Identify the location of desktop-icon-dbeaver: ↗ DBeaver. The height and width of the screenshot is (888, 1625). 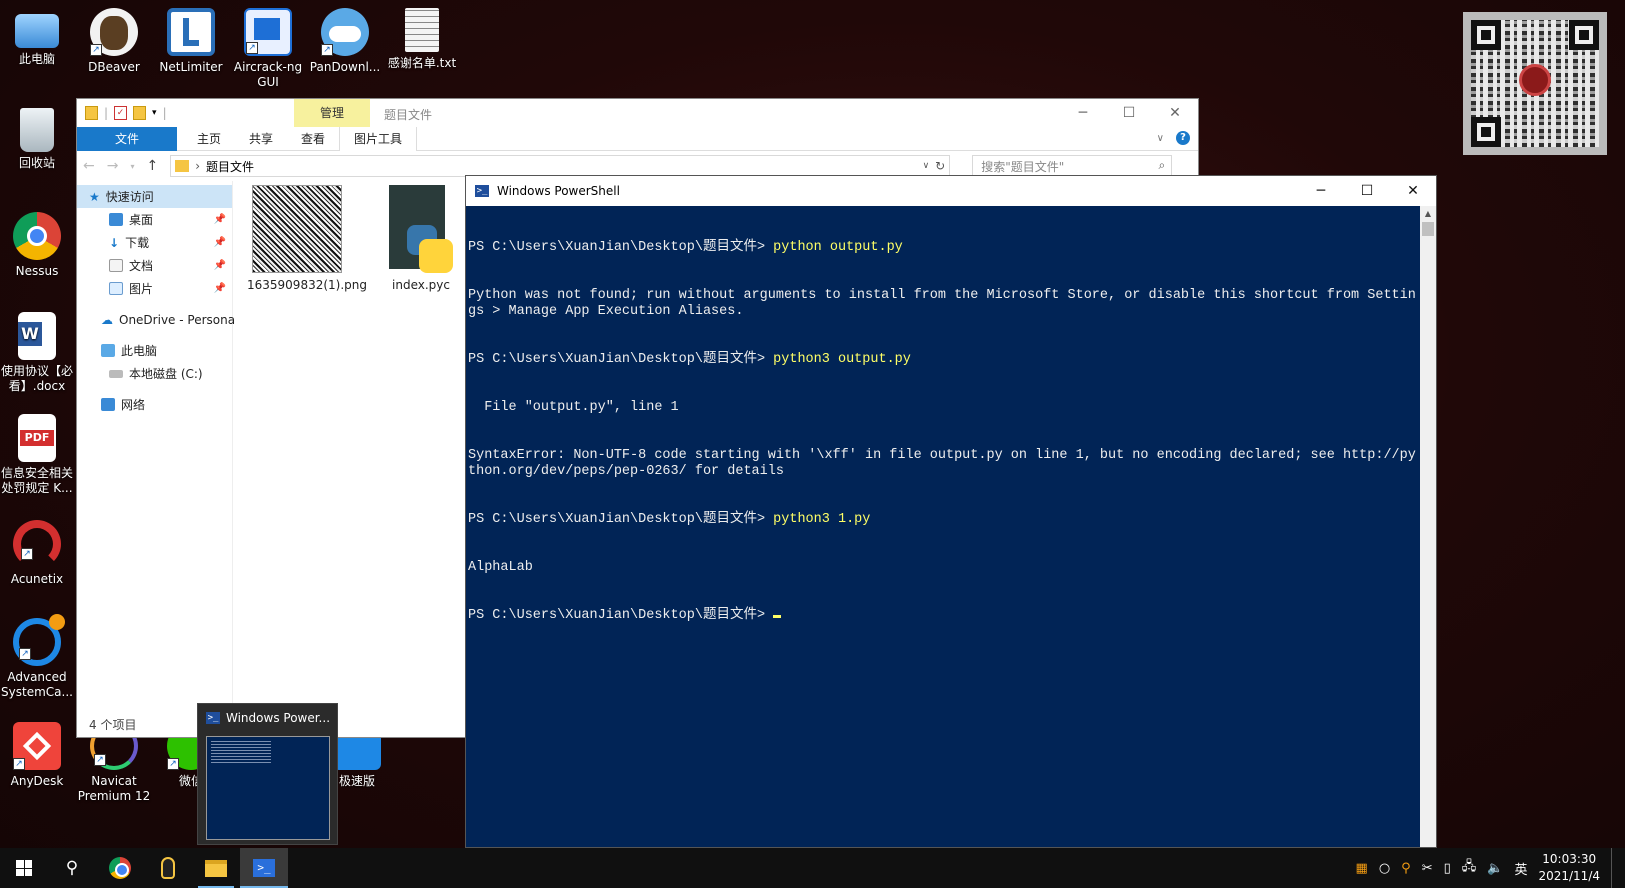
(114, 41).